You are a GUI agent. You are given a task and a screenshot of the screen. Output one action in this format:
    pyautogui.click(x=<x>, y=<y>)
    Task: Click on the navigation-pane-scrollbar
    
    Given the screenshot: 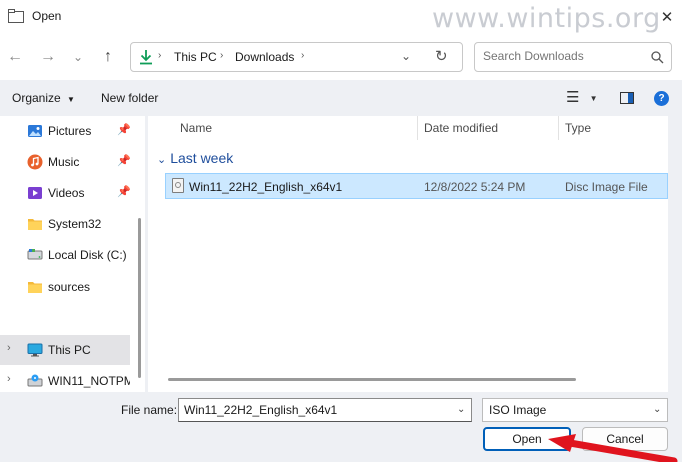 What is the action you would take?
    pyautogui.click(x=139, y=298)
    